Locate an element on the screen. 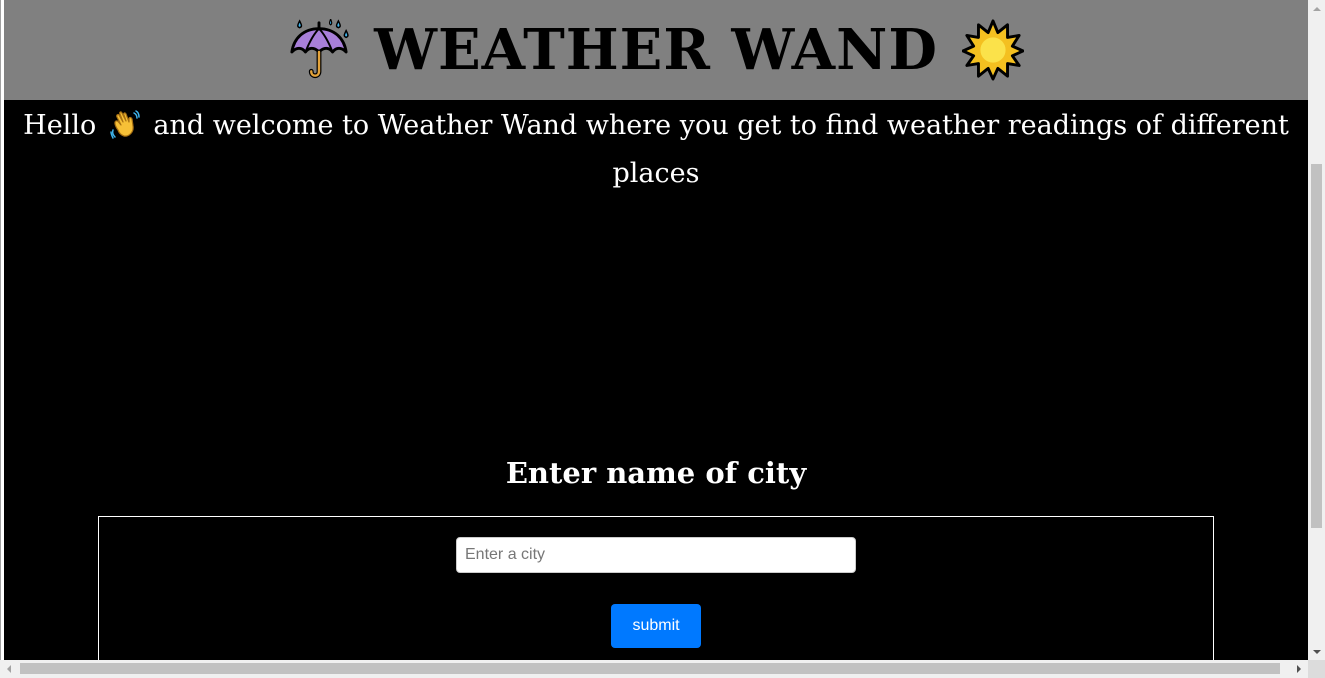 The height and width of the screenshot is (678, 1325). app-header: WEATHER WAND is located at coordinates (656, 50).